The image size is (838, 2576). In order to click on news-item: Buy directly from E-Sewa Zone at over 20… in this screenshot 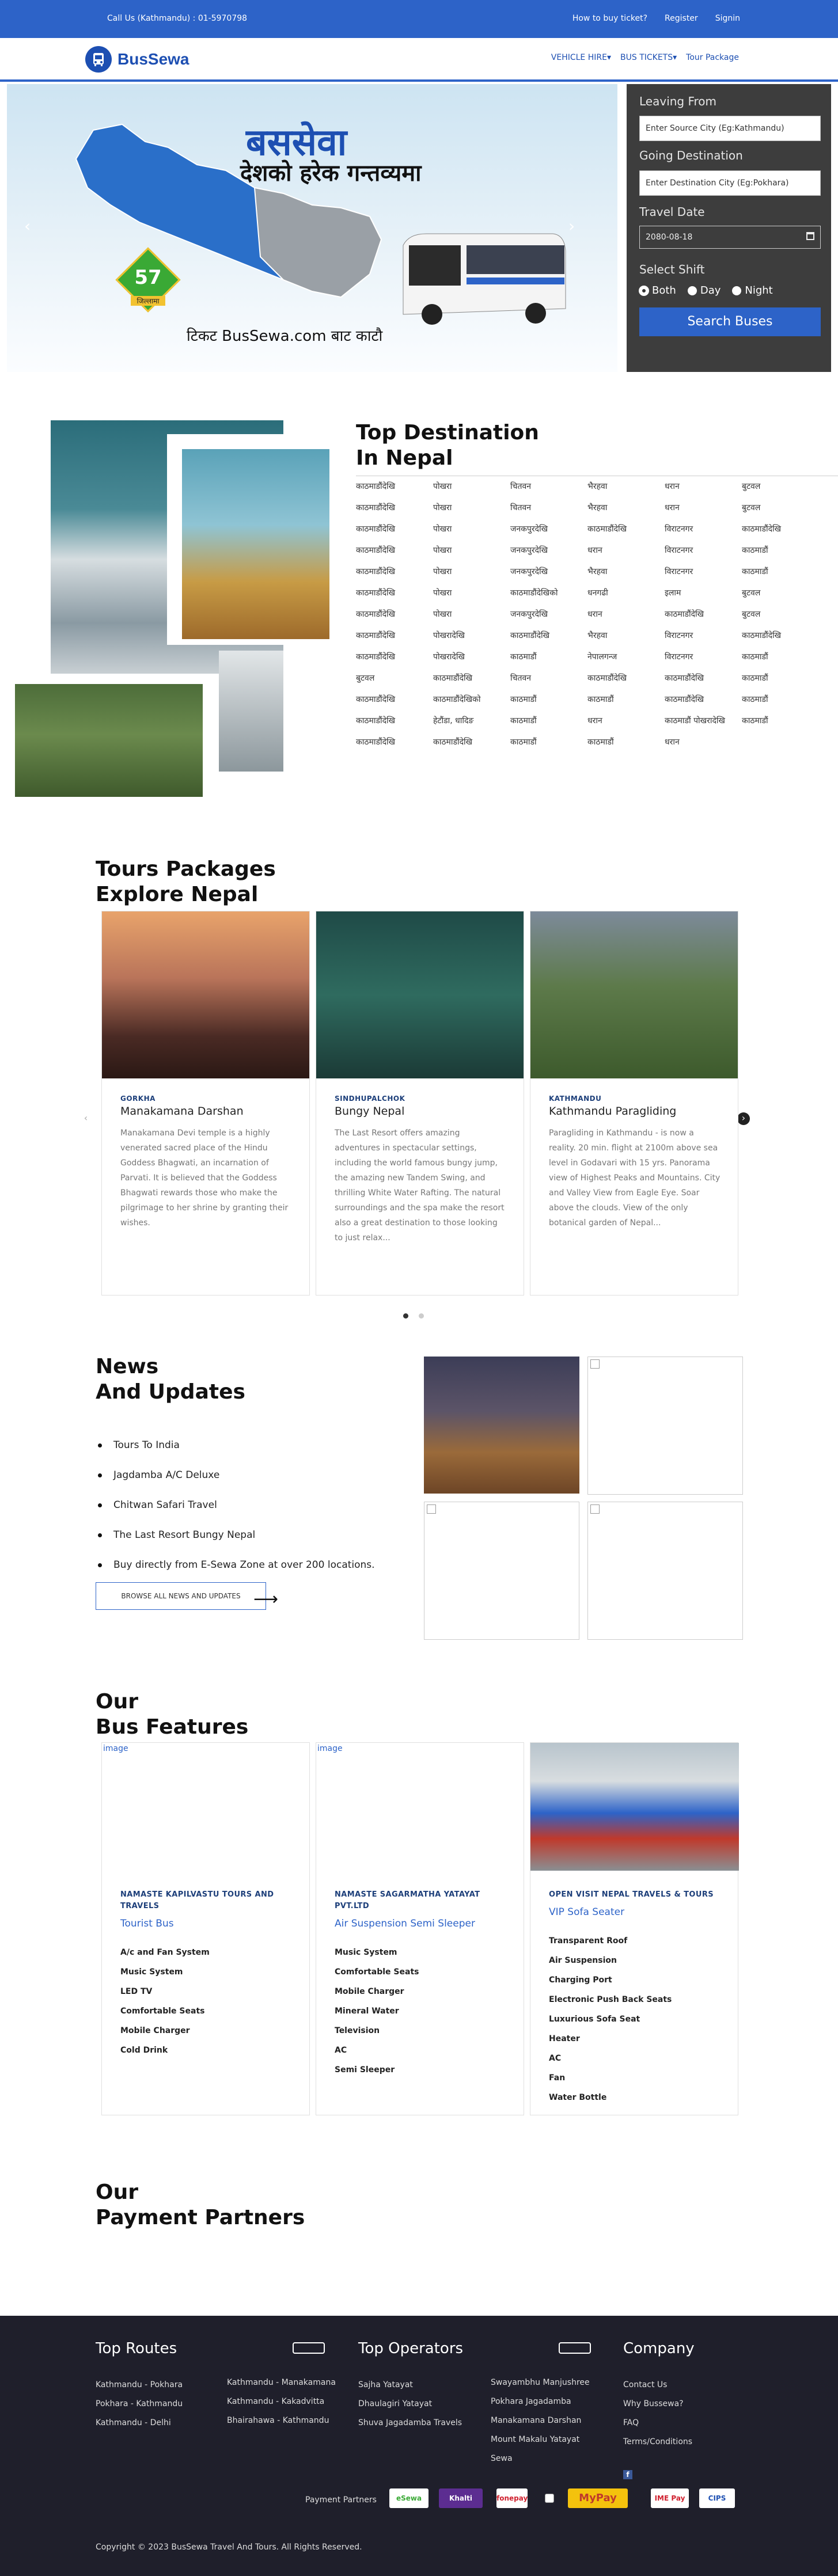, I will do `click(236, 1565)`.